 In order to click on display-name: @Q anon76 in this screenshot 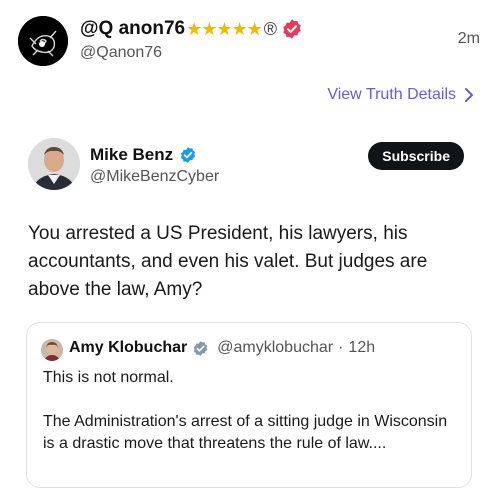, I will do `click(132, 29)`.